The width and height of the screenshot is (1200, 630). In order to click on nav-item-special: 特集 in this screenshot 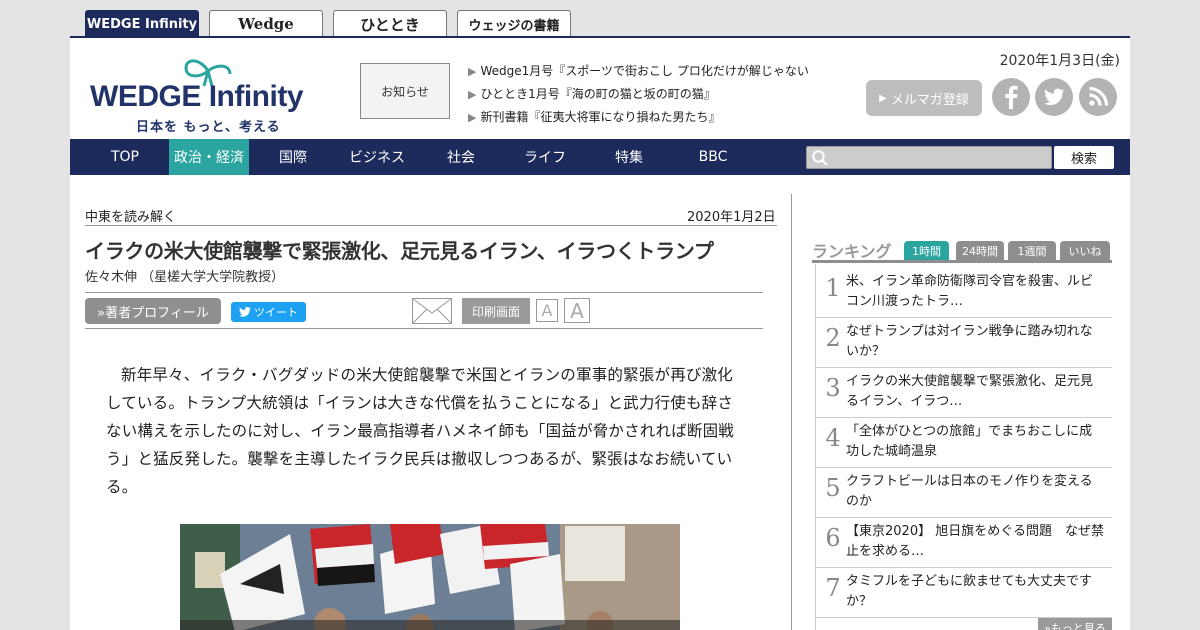, I will do `click(629, 157)`.